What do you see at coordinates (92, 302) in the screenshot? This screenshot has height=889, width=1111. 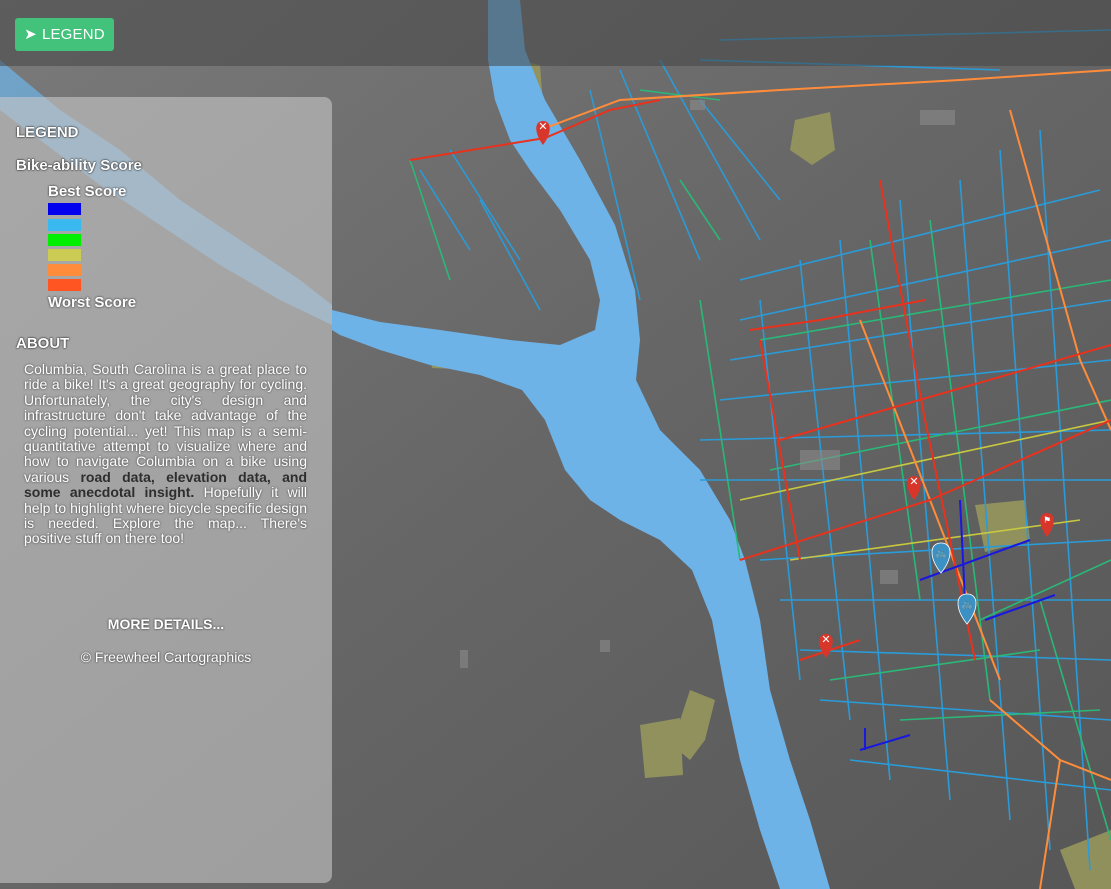 I see `worst-score-label: Worst Score` at bounding box center [92, 302].